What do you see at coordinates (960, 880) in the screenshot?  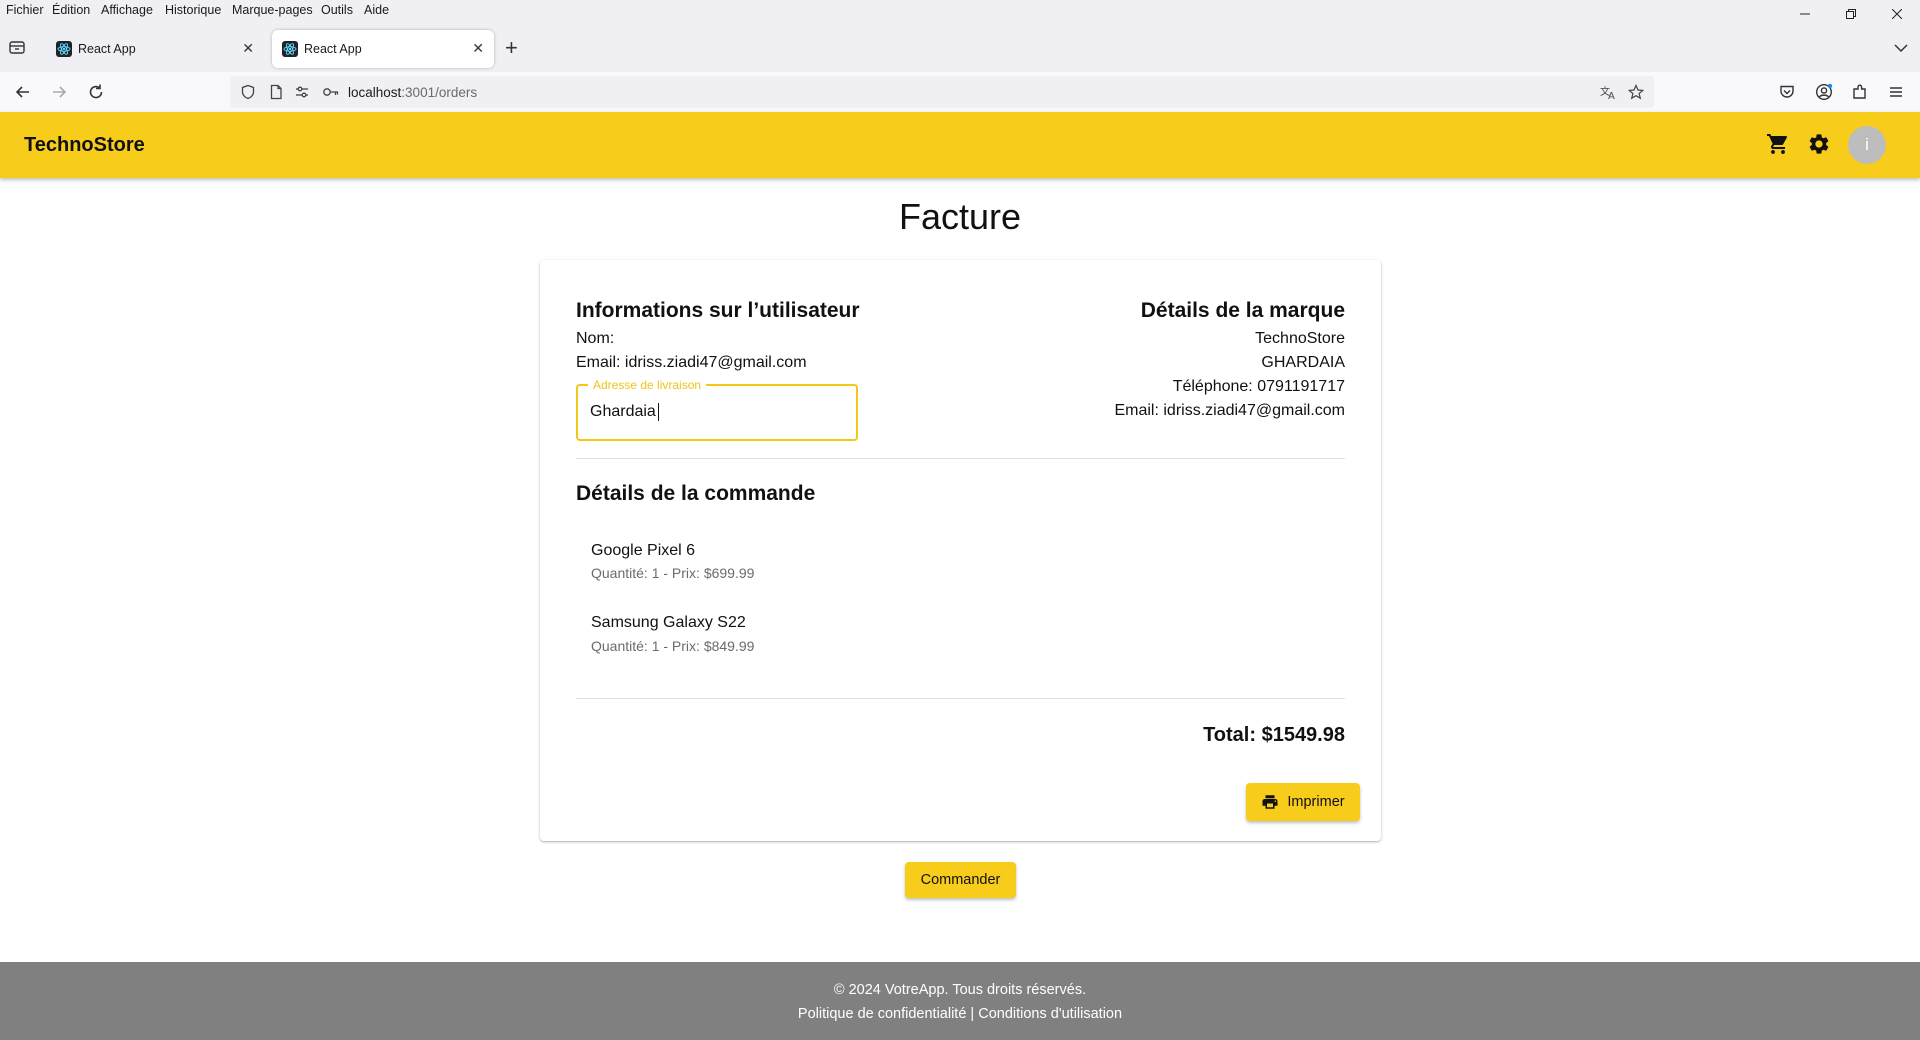 I see `order-button: Commander` at bounding box center [960, 880].